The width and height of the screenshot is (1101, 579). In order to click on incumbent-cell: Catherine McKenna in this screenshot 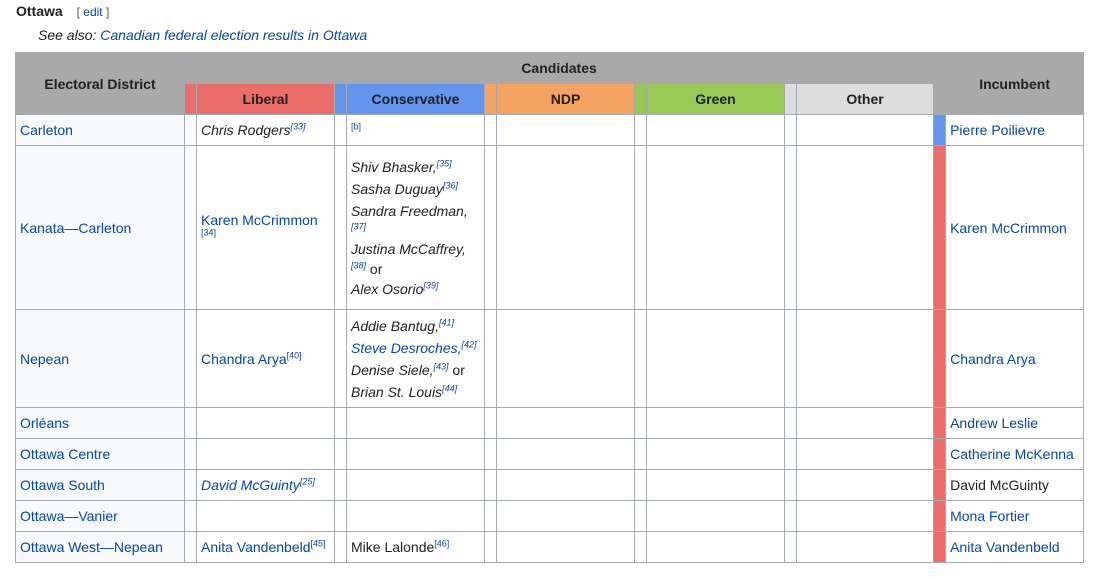, I will do `click(1015, 454)`.